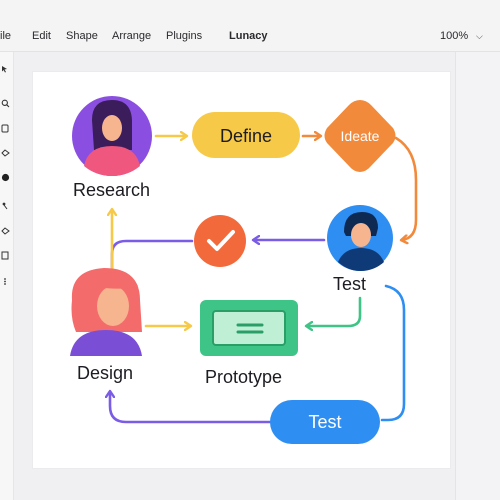 This screenshot has height=500, width=500. I want to click on arrow-test-to-prototype, so click(334, 311).